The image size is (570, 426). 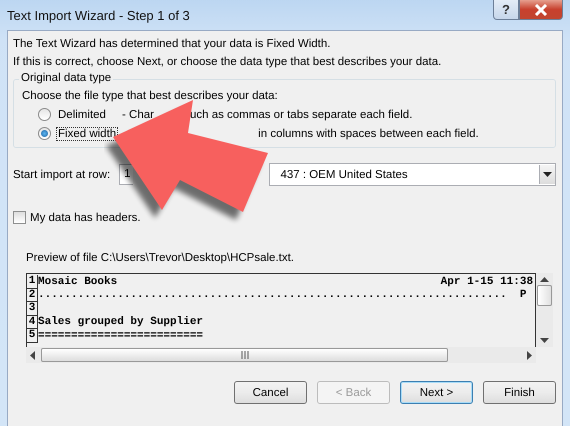 I want to click on start-row-spinner: 1, so click(x=126, y=174).